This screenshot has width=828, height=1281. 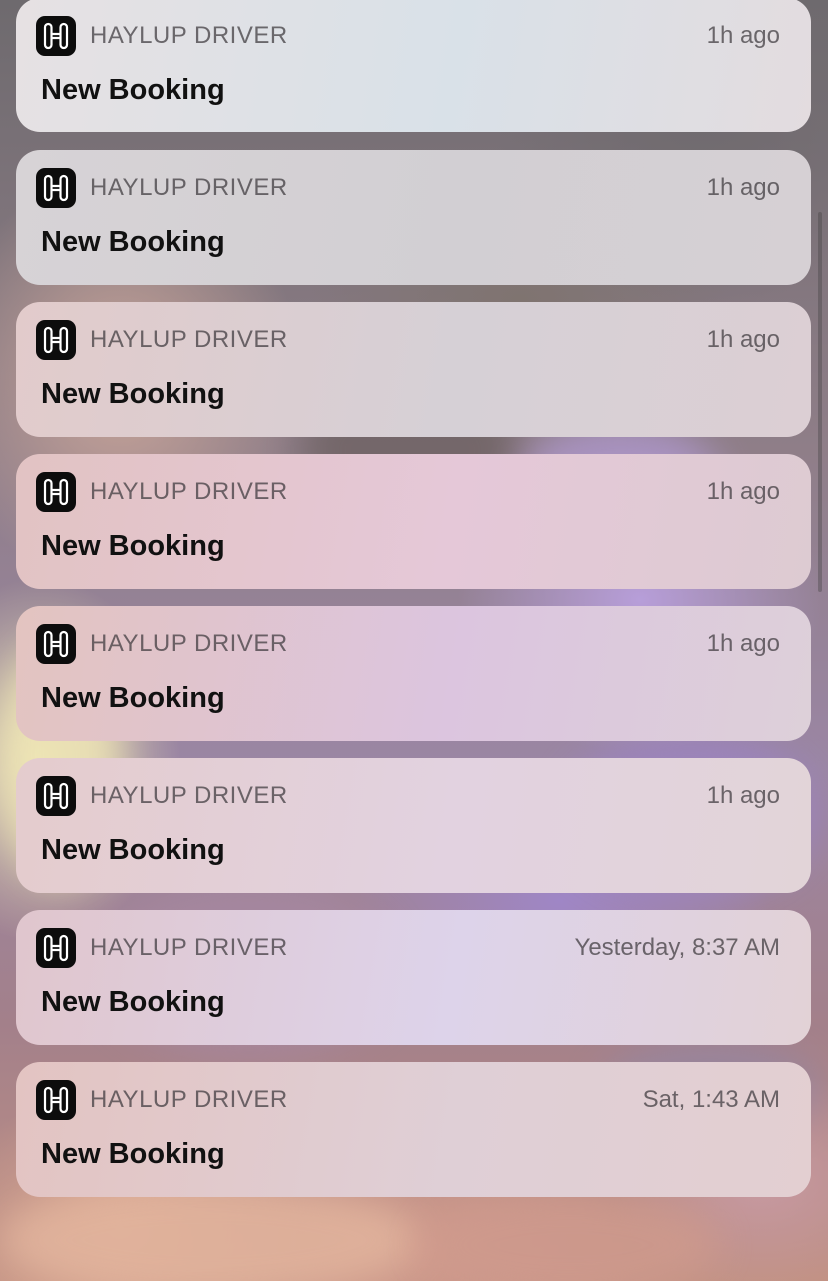 What do you see at coordinates (413, 1129) in the screenshot?
I see `notification-card-8: HAYLUP DRIVER Sat, 1:43 AM New Booking` at bounding box center [413, 1129].